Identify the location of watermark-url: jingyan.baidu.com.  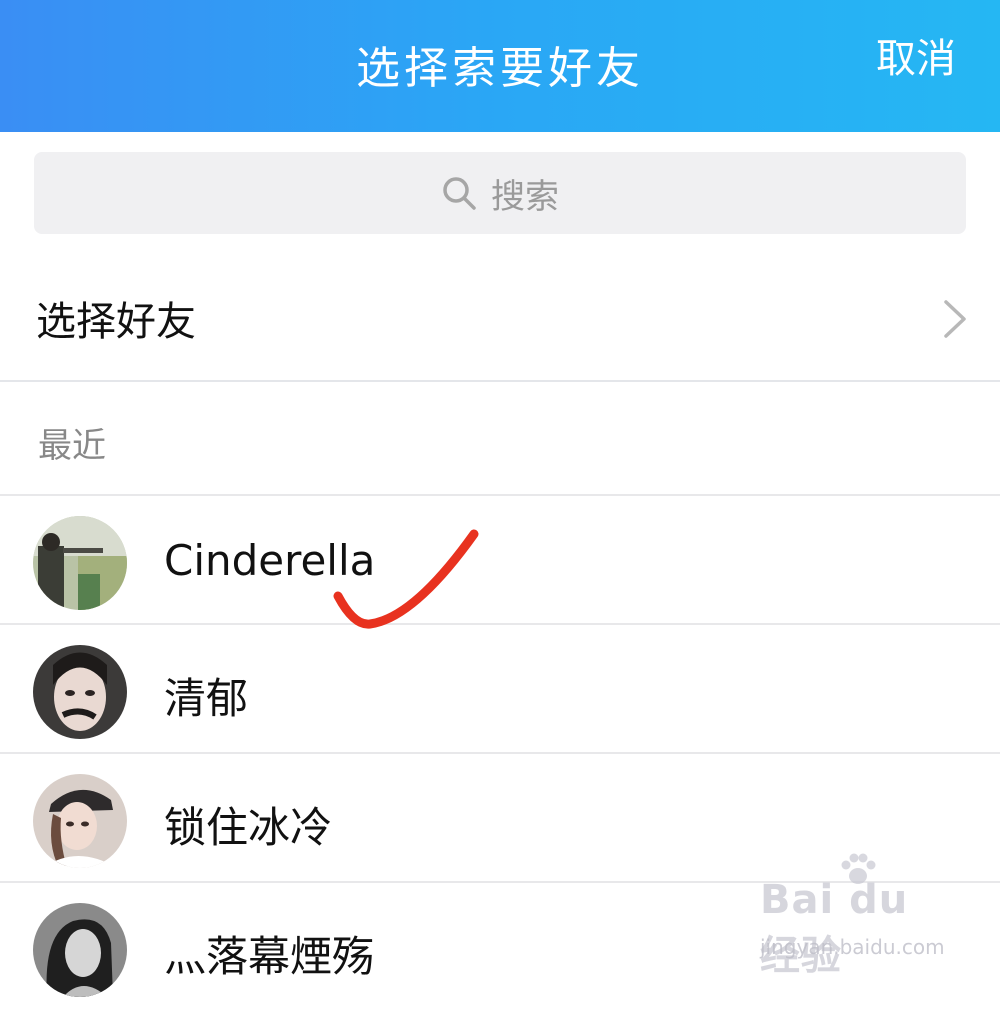
(852, 947).